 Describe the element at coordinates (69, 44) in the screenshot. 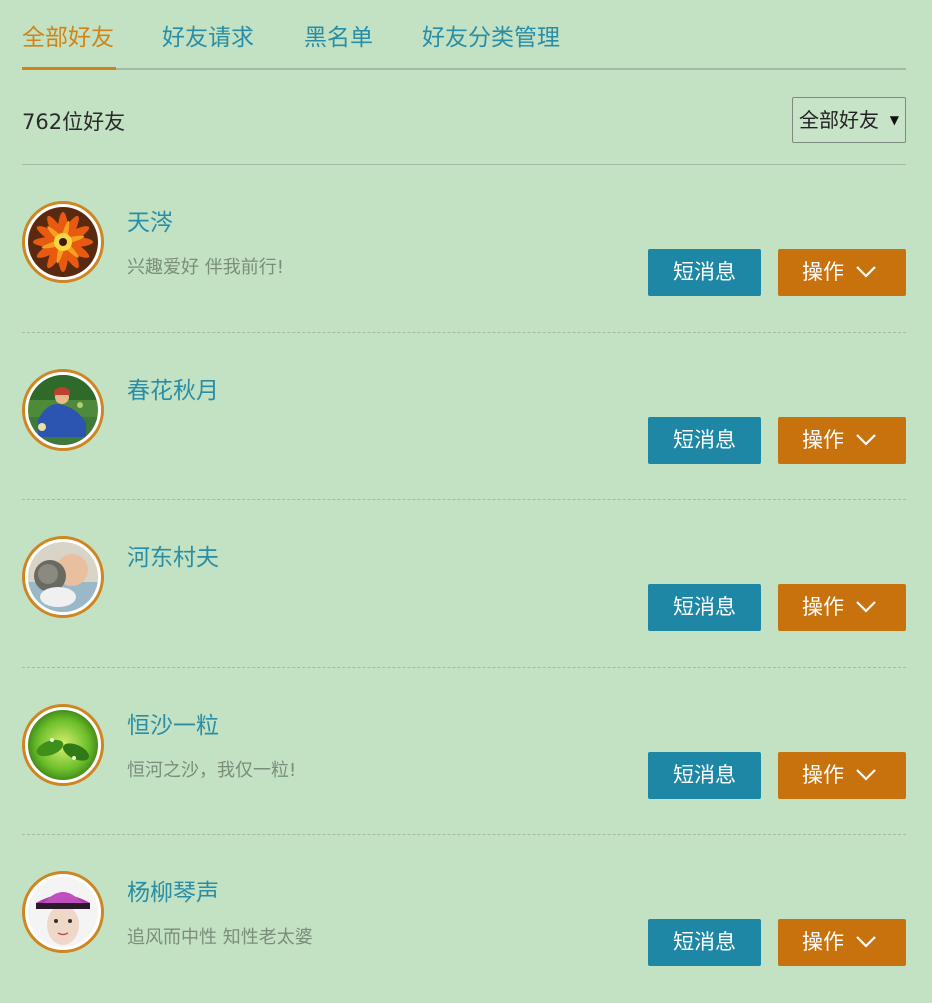

I see `tab-all-friends: 全部好友` at that location.